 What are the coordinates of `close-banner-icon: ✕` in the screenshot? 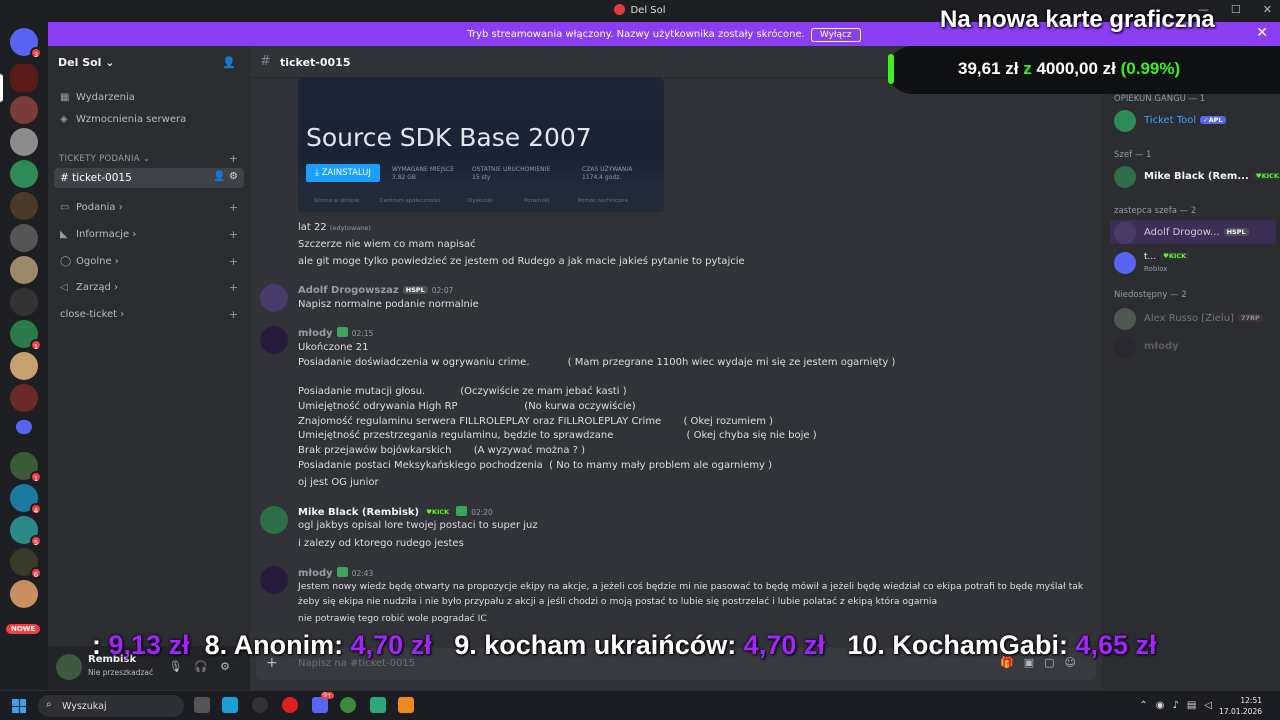 It's located at (1262, 33).